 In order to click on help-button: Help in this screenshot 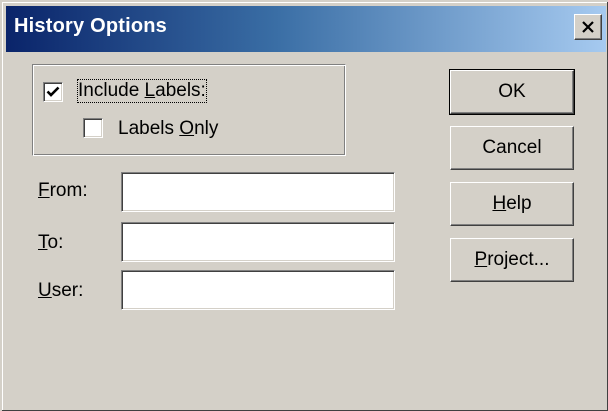, I will do `click(512, 204)`.